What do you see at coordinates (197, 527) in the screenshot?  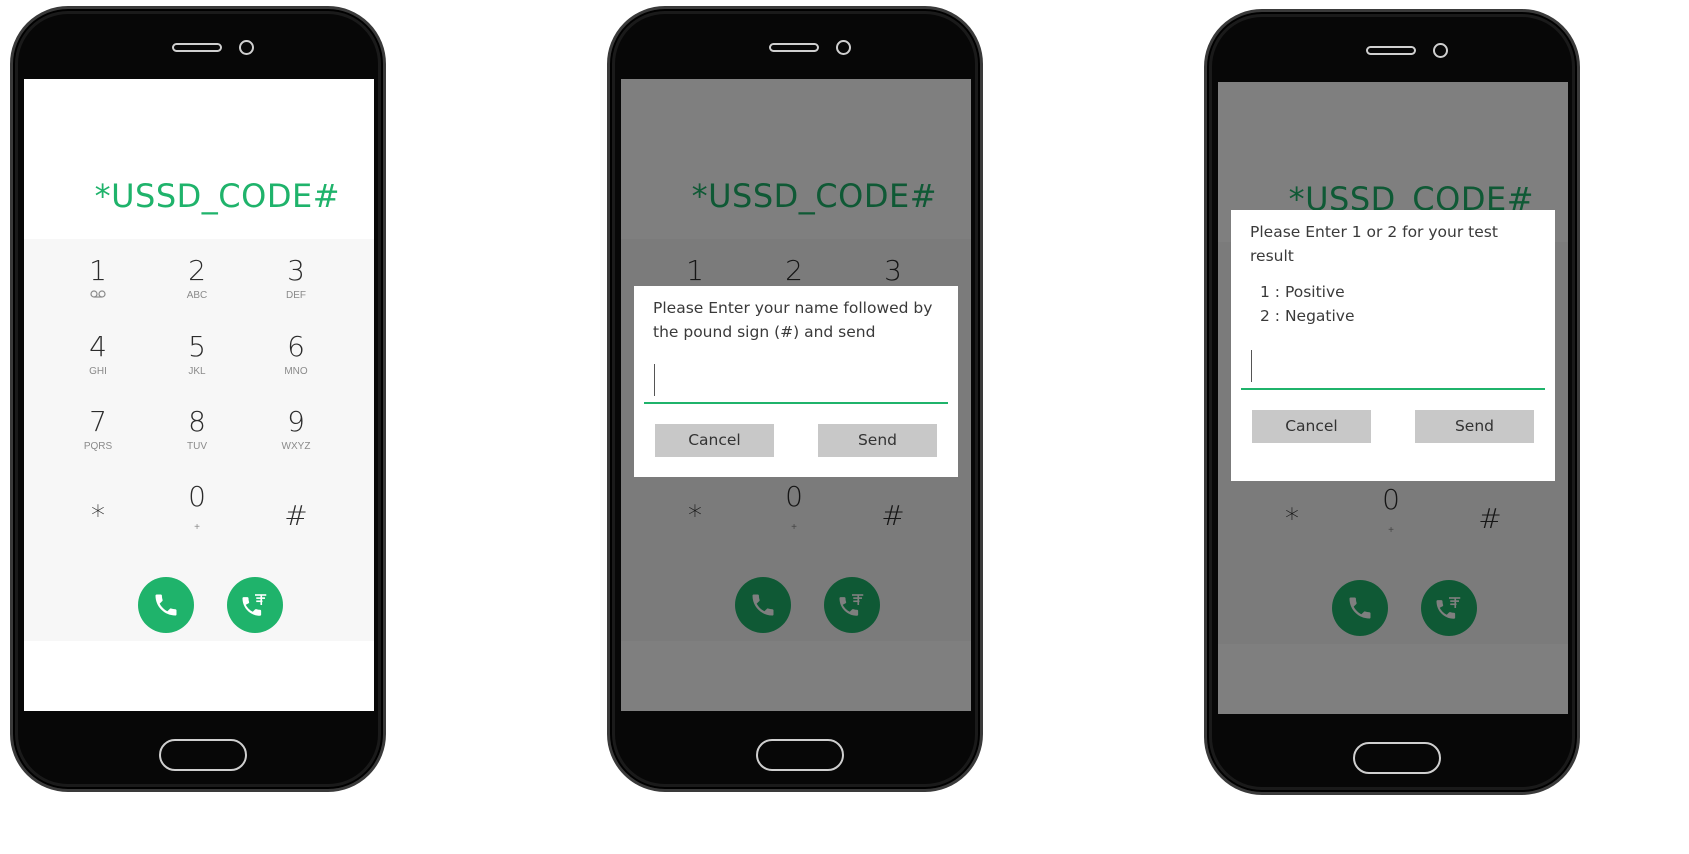 I see `dial-key-letters: +` at bounding box center [197, 527].